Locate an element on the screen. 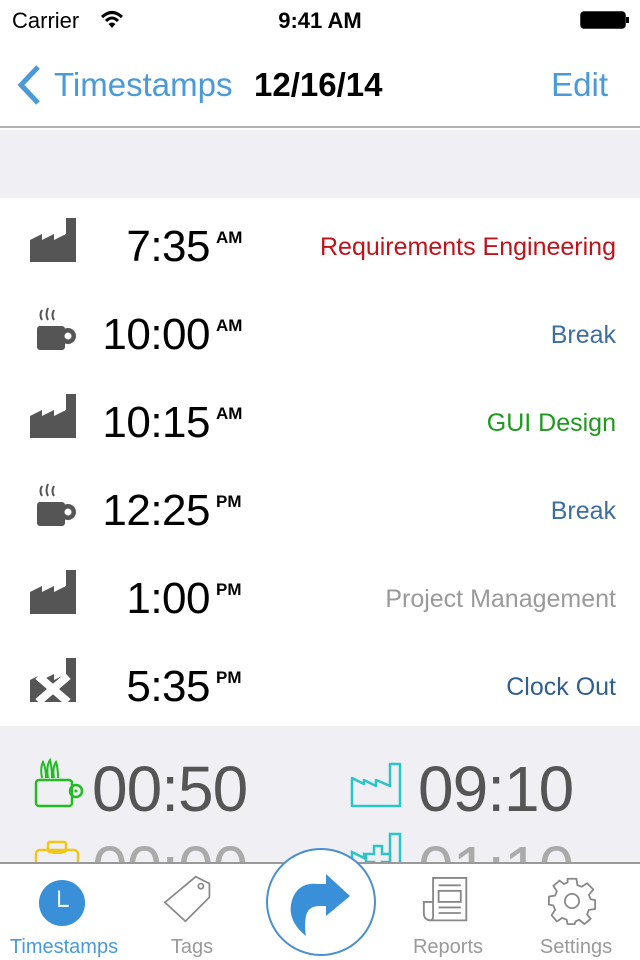 The height and width of the screenshot is (960, 640). stamp-redo-arrow-icon is located at coordinates (320, 905).